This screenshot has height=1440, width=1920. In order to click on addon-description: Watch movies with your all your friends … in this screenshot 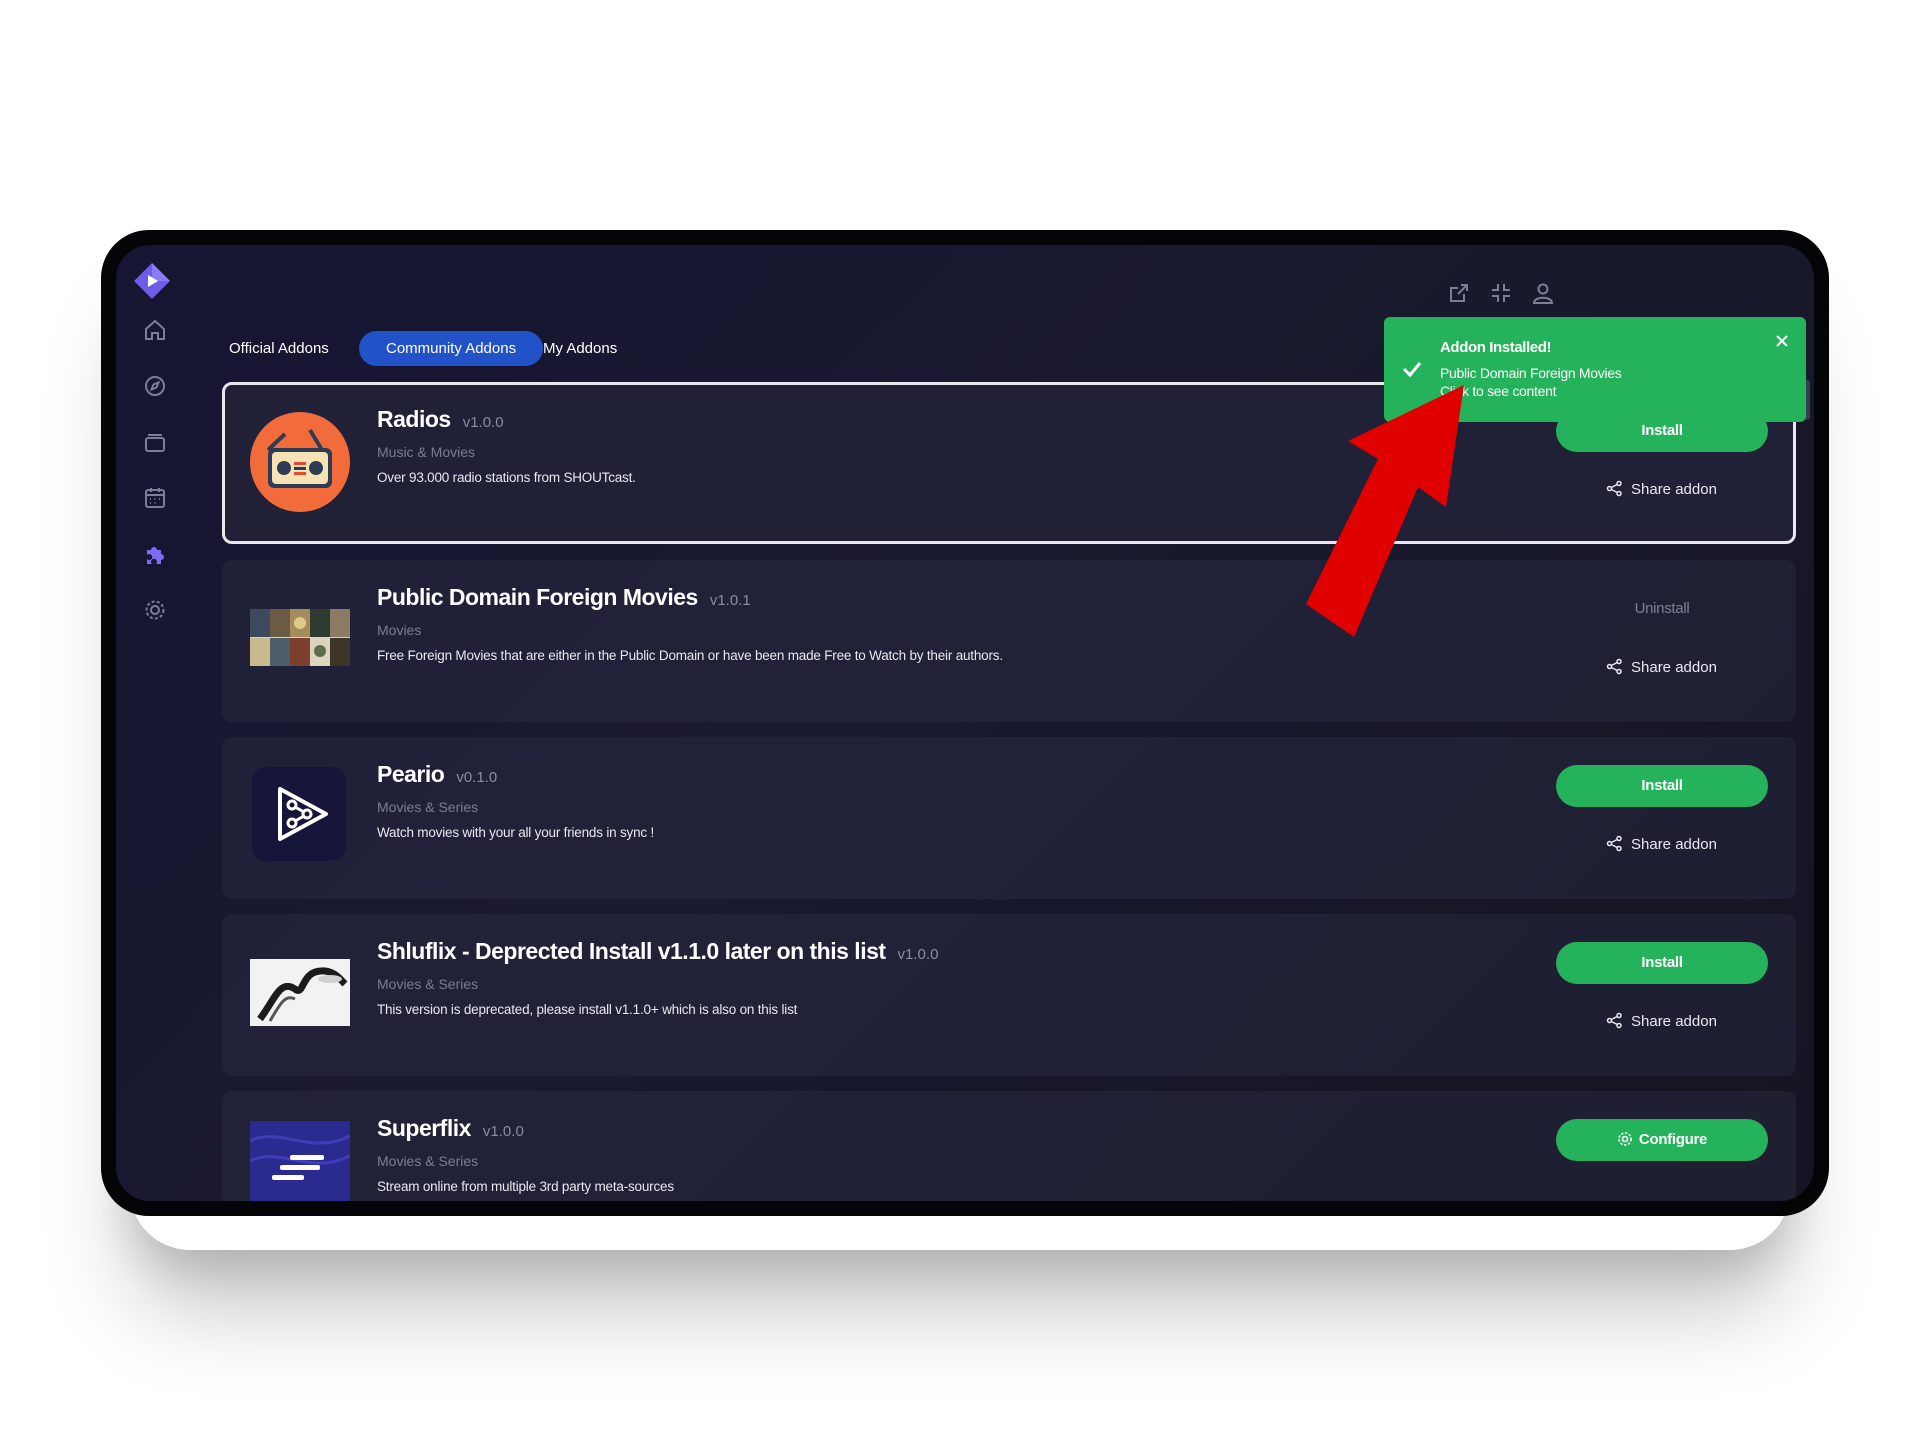, I will do `click(516, 832)`.